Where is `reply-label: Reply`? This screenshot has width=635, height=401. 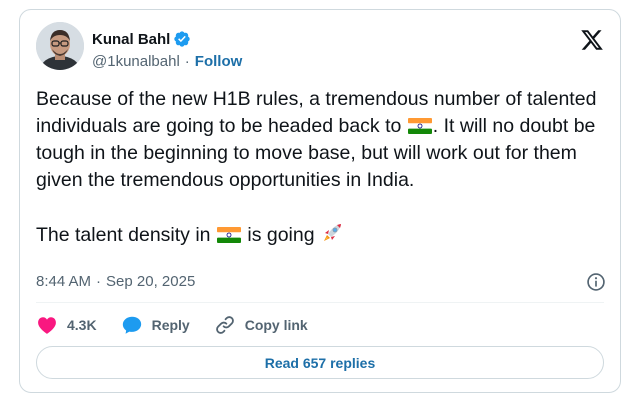 reply-label: Reply is located at coordinates (170, 325).